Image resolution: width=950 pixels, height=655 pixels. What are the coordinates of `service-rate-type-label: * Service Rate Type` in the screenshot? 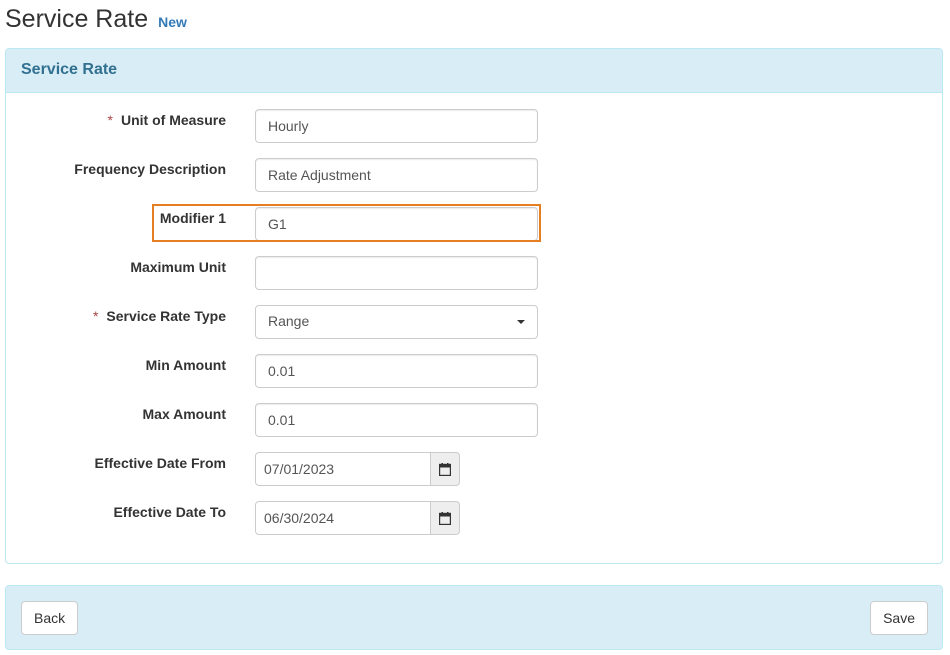 It's located at (159, 316).